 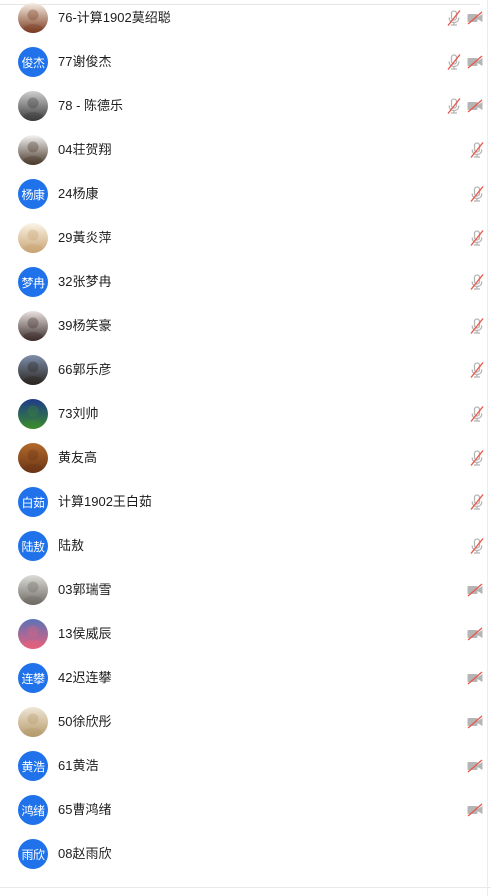 I want to click on avatar-initials-text: 鸿绪, so click(x=33, y=810).